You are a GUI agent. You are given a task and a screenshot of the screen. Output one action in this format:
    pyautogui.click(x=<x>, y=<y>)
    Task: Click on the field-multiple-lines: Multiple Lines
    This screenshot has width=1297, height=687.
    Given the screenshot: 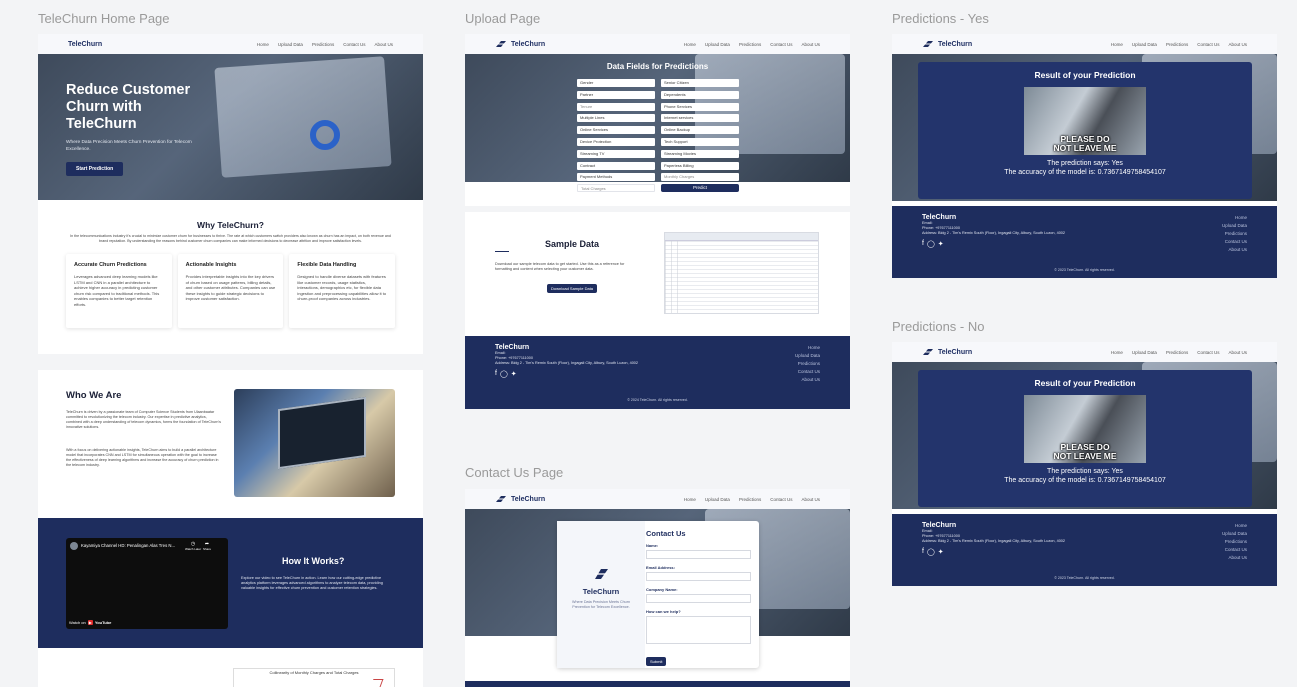 What is the action you would take?
    pyautogui.click(x=616, y=118)
    